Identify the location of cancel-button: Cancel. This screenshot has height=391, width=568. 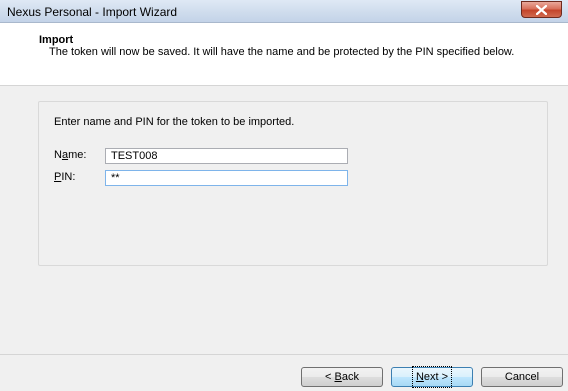
(522, 377).